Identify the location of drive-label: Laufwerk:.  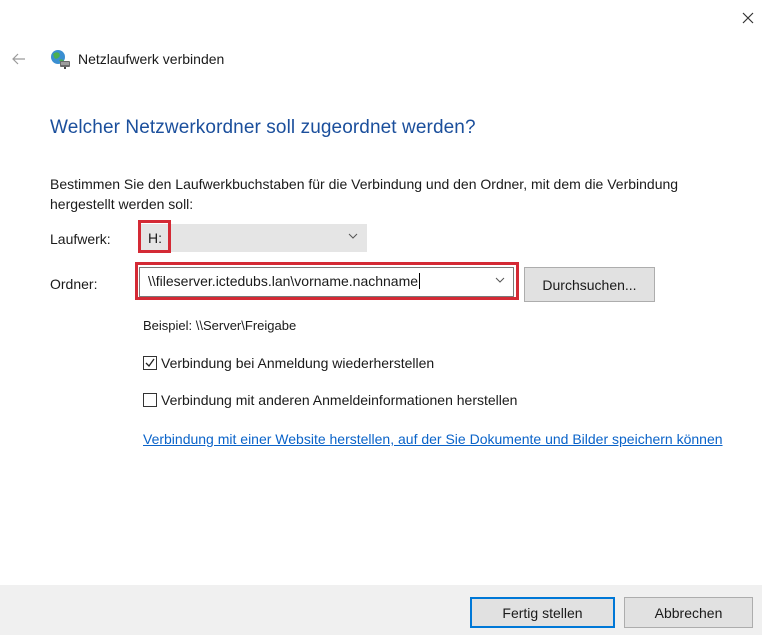
(80, 239).